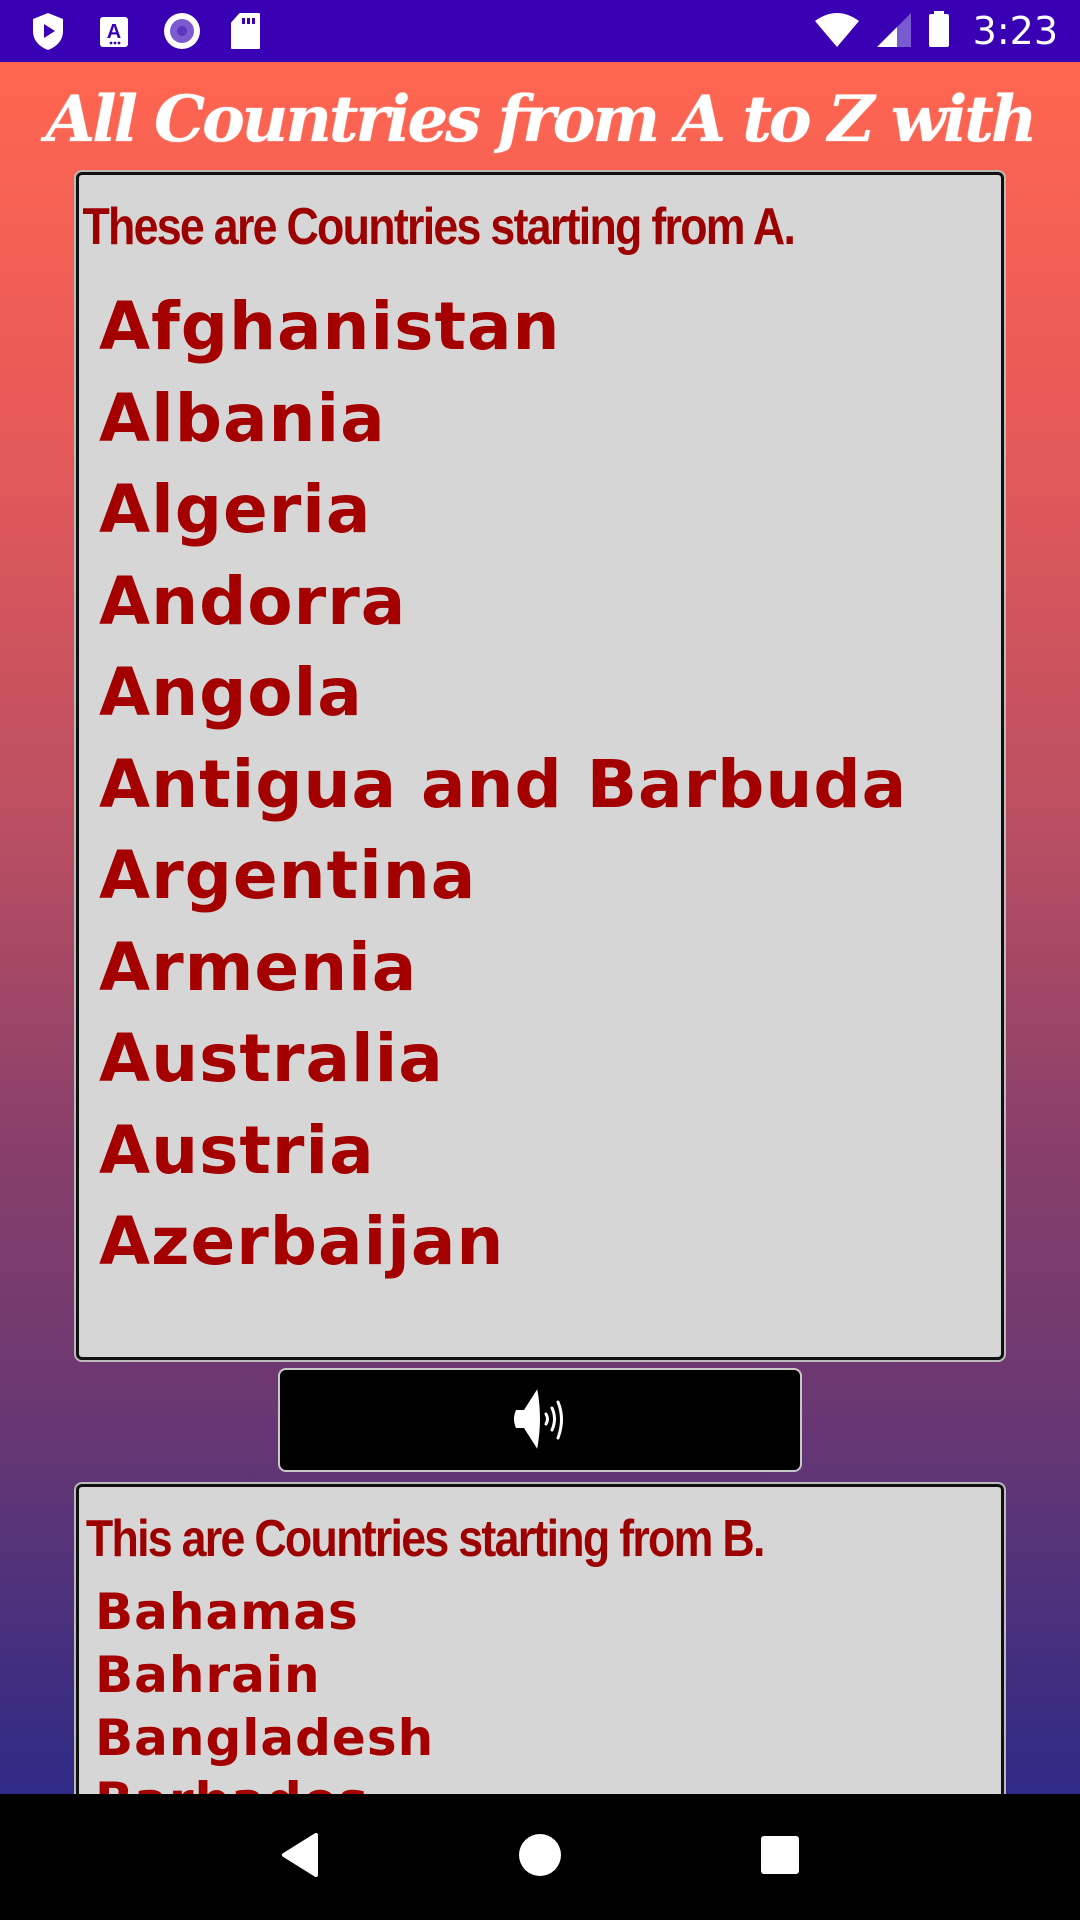 The height and width of the screenshot is (1920, 1080). What do you see at coordinates (288, 875) in the screenshot?
I see `country-item: Argentina` at bounding box center [288, 875].